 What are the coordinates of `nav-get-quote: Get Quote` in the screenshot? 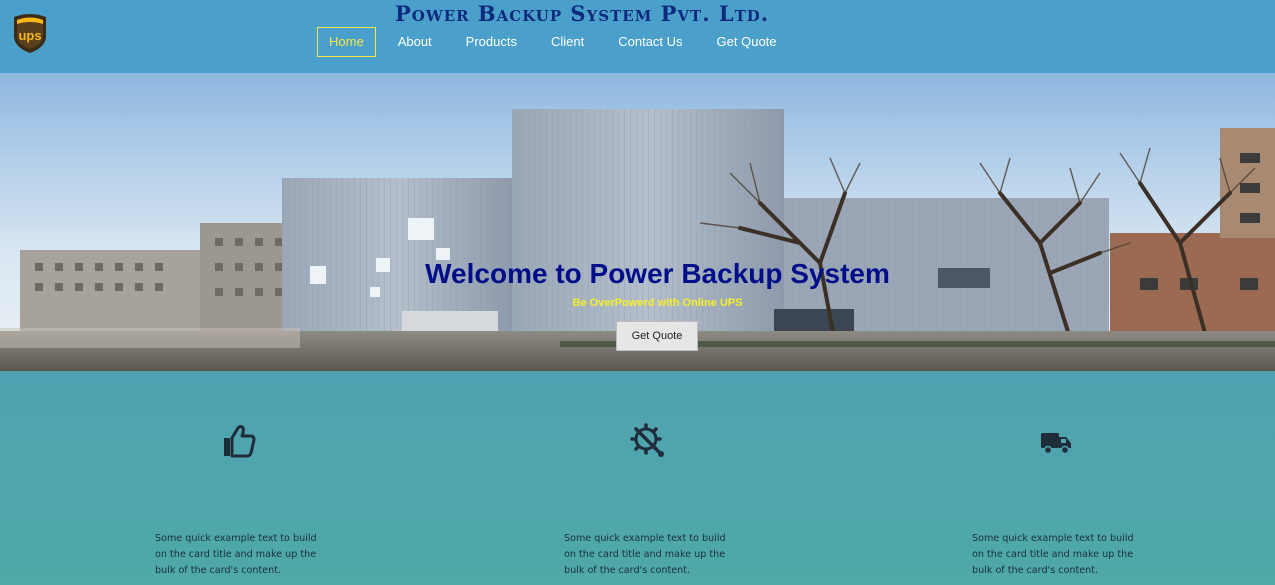 It's located at (747, 42).